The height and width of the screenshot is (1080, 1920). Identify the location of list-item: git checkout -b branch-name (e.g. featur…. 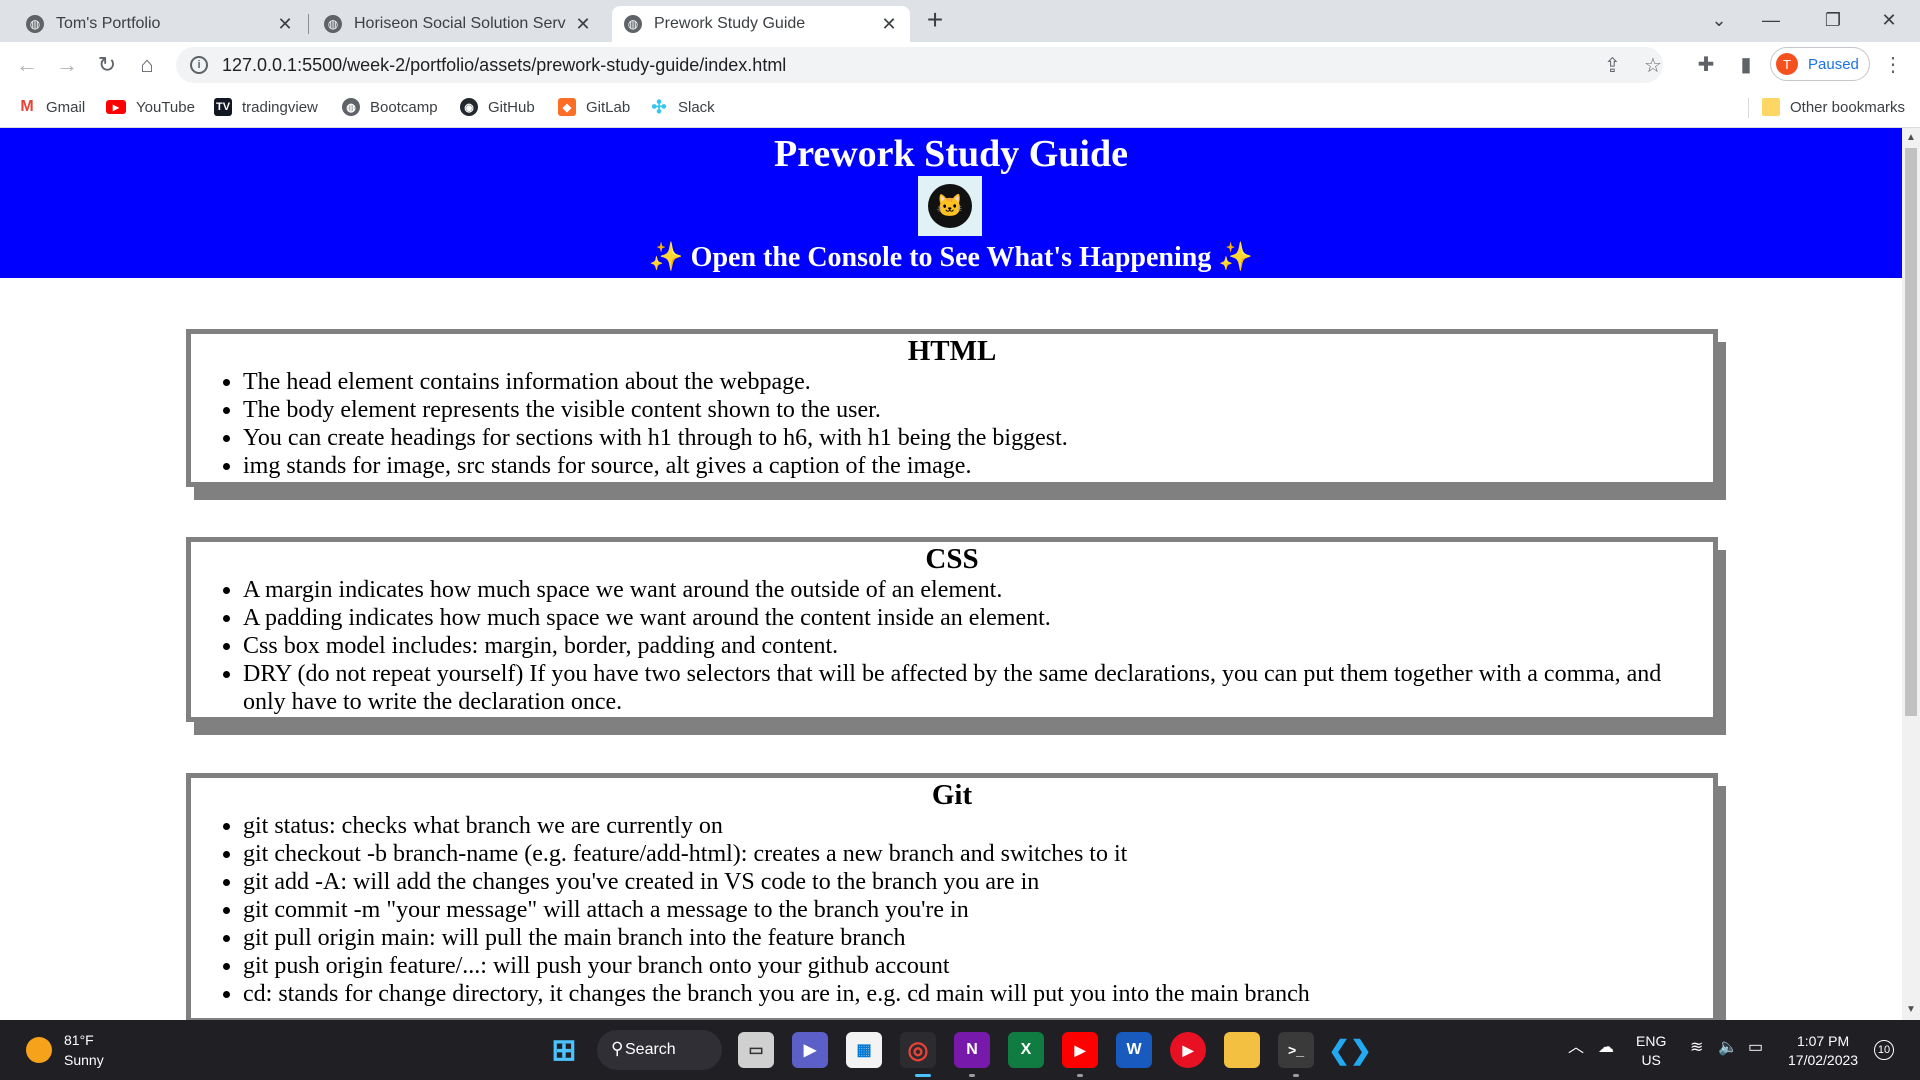
(968, 854).